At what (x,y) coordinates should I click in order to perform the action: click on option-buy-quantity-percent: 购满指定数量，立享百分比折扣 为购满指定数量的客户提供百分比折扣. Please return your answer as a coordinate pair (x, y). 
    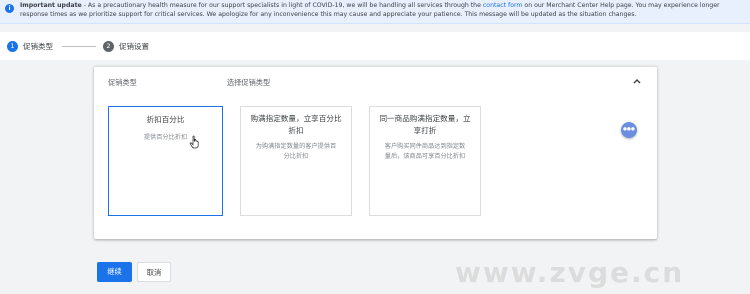
    Looking at the image, I should click on (296, 161).